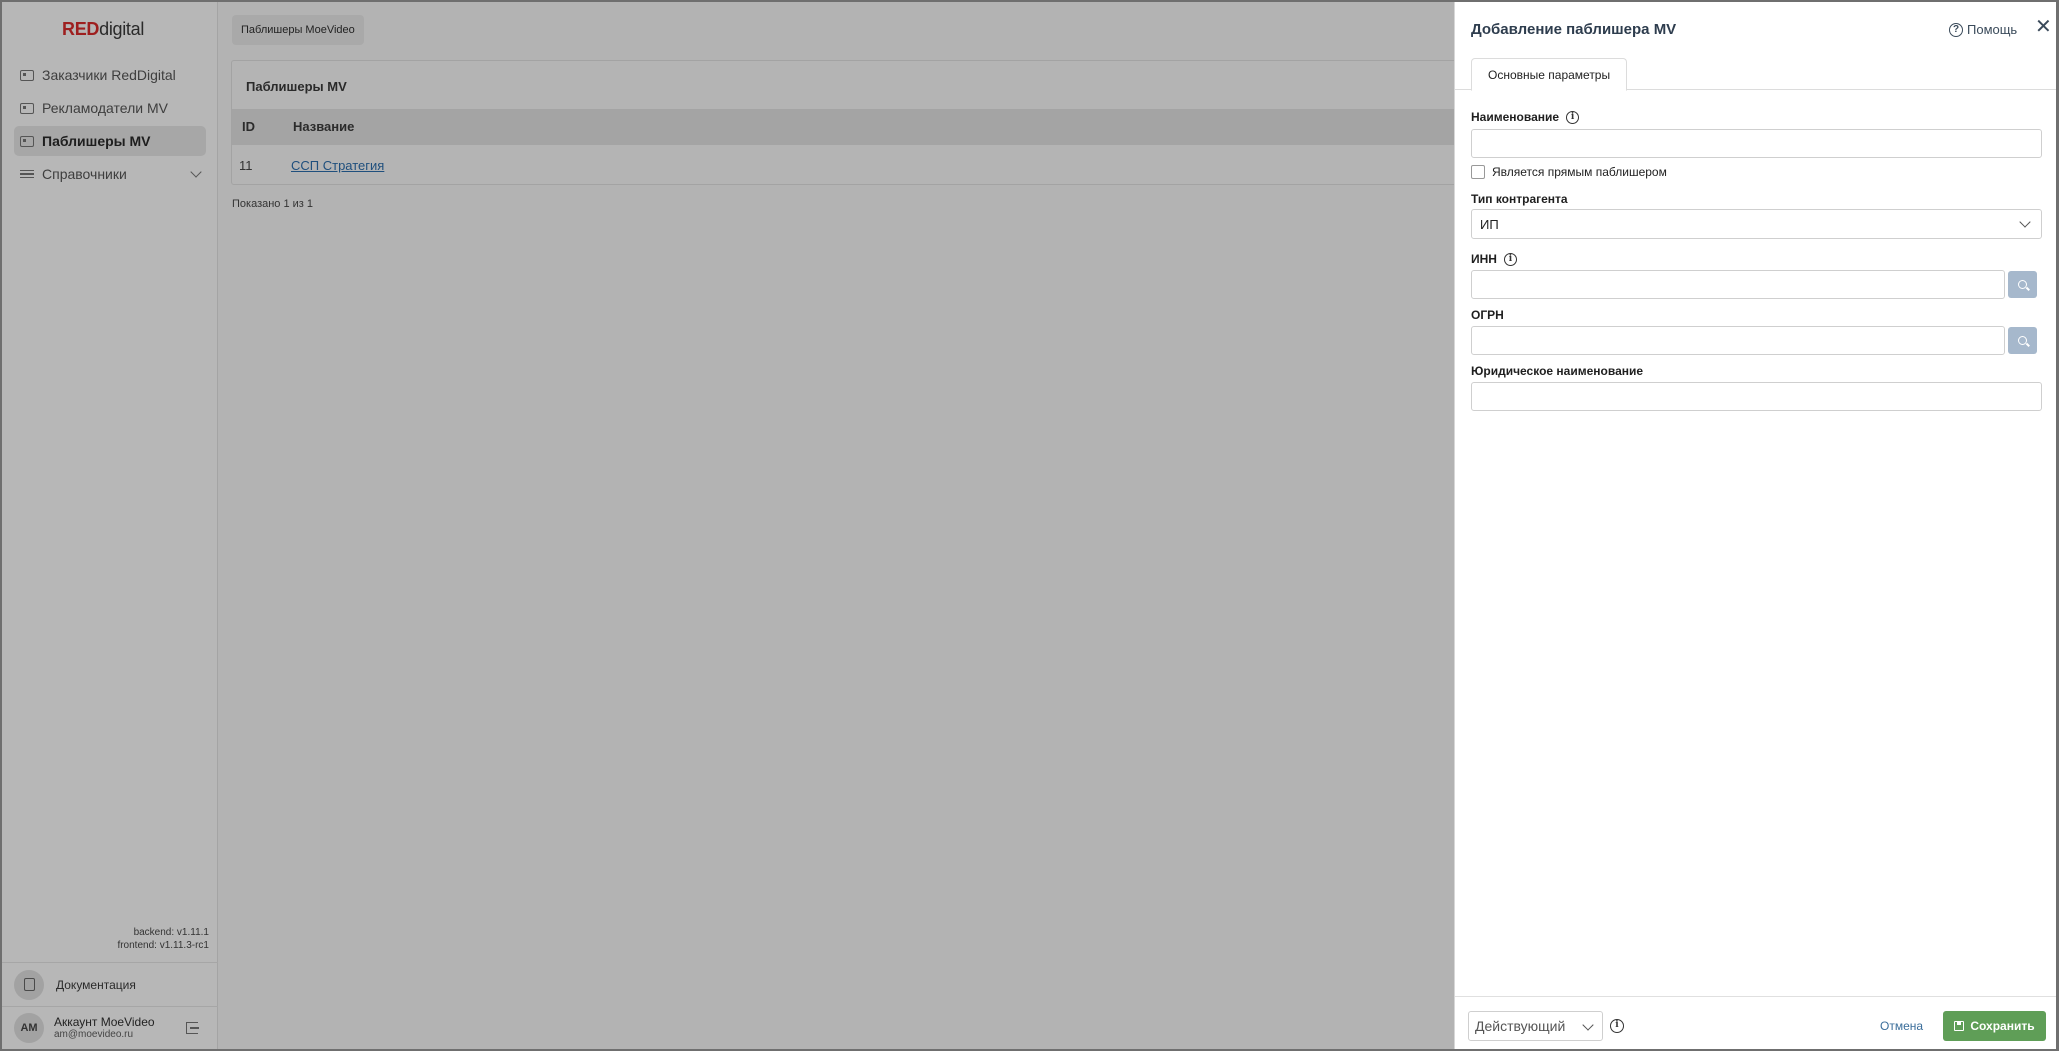  What do you see at coordinates (29, 984) in the screenshot?
I see `document-icon` at bounding box center [29, 984].